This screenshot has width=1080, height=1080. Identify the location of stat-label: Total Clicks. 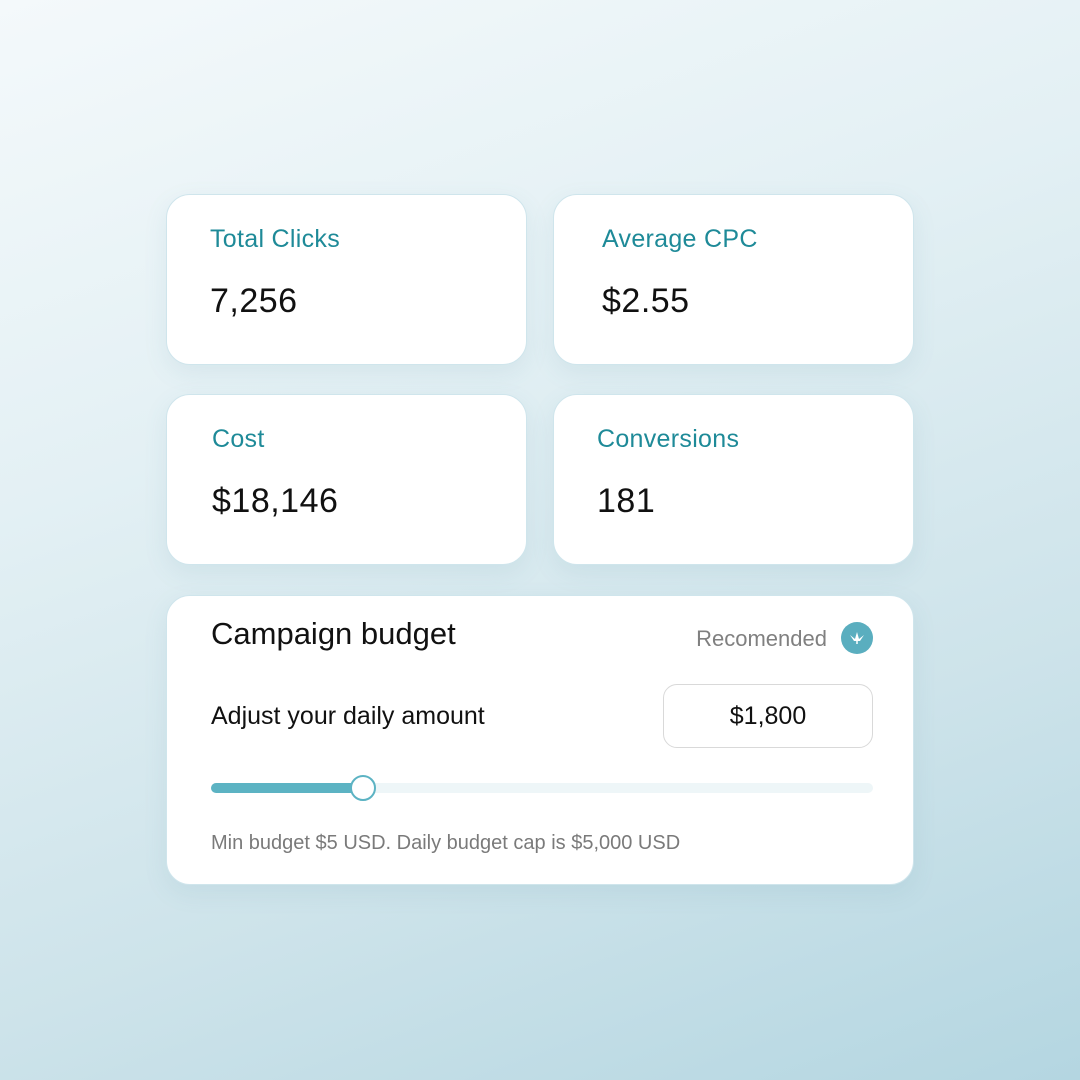
(275, 239).